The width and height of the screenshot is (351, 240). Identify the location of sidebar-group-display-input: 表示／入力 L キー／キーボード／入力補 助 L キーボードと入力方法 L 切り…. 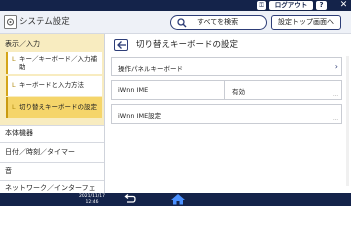
(52, 79).